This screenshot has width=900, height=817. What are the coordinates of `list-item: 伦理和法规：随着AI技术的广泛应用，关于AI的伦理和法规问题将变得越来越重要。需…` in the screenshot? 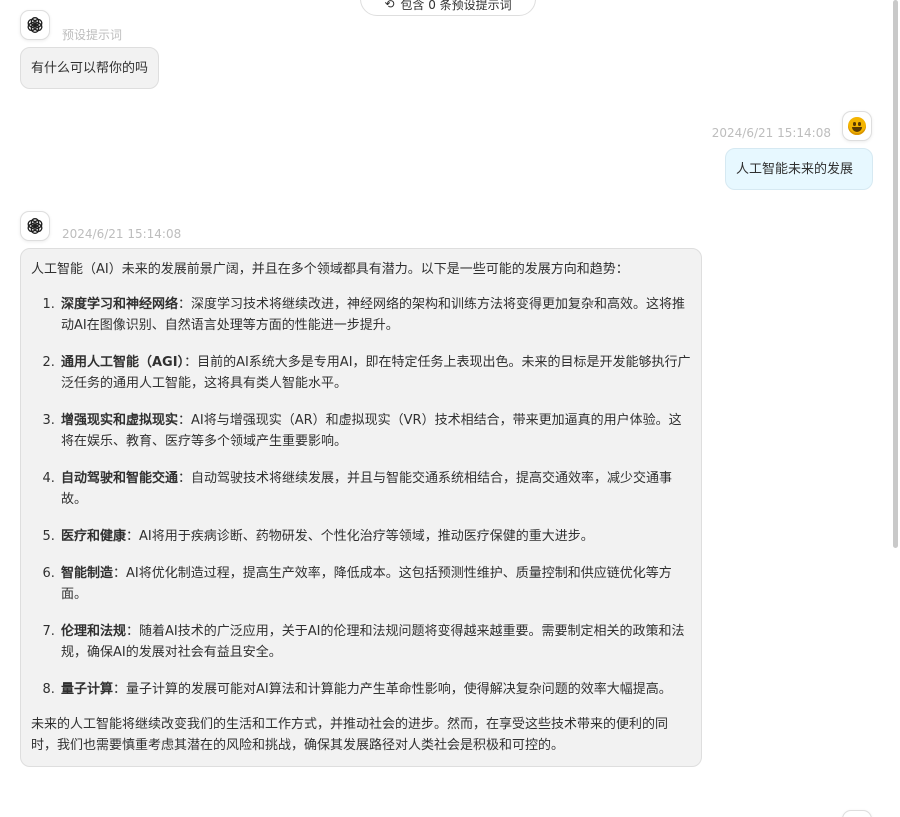 It's located at (375, 642).